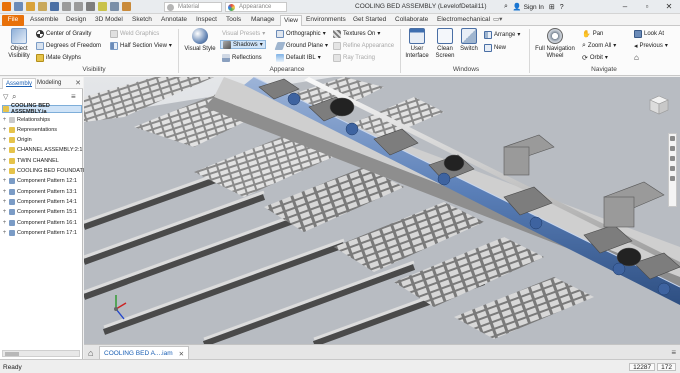  What do you see at coordinates (41, 353) in the screenshot?
I see `browser-horizontal-scrollbar` at bounding box center [41, 353].